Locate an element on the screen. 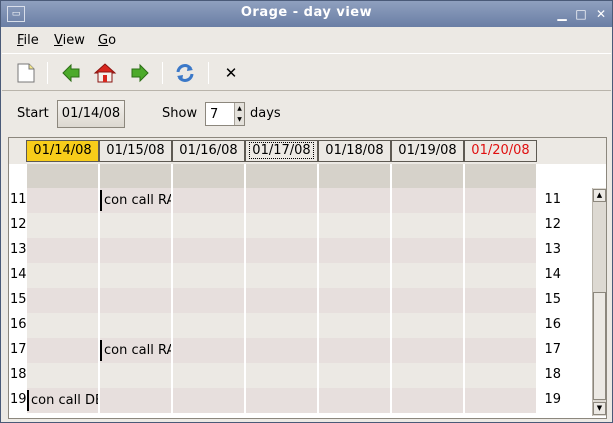  back-arrow-icon is located at coordinates (71, 73).